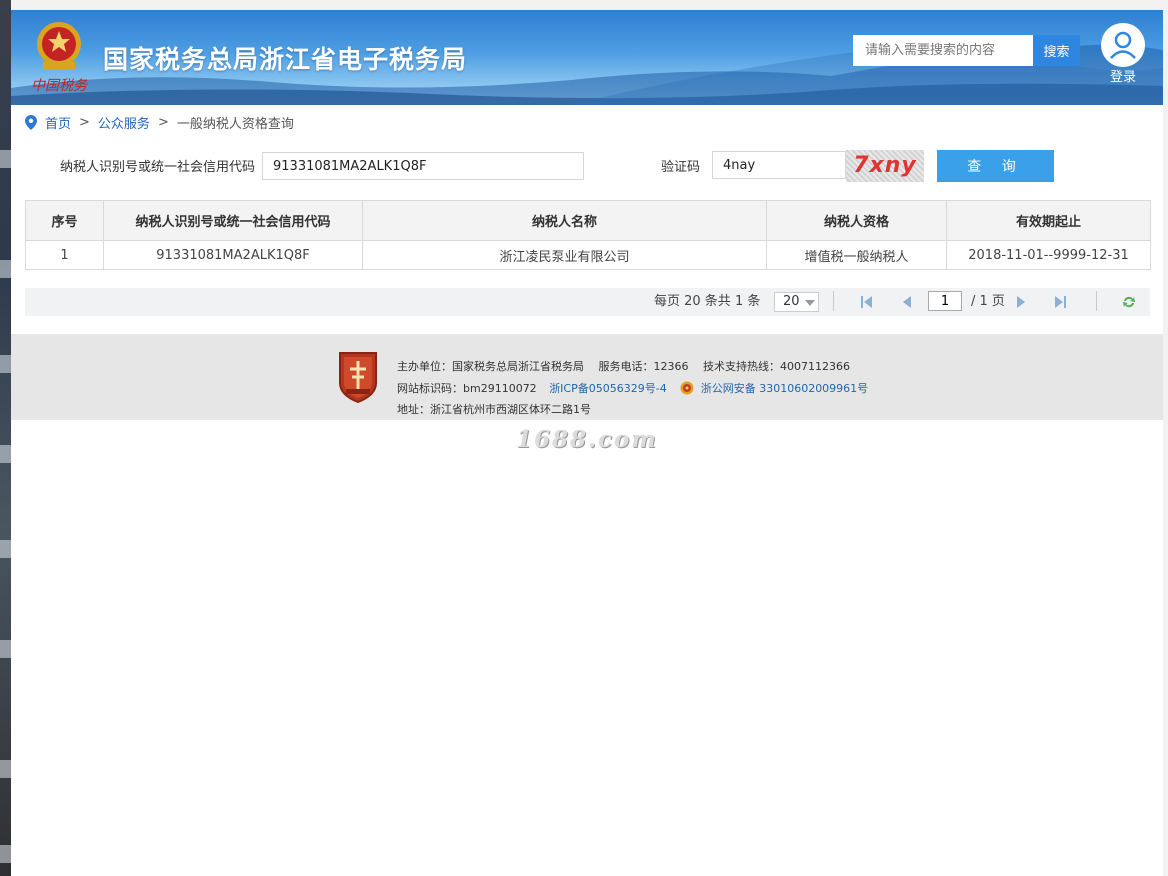 Image resolution: width=1168 pixels, height=876 pixels. What do you see at coordinates (564, 255) in the screenshot?
I see `cell-taxpayer-name: 浙江凌民泵业有限公司` at bounding box center [564, 255].